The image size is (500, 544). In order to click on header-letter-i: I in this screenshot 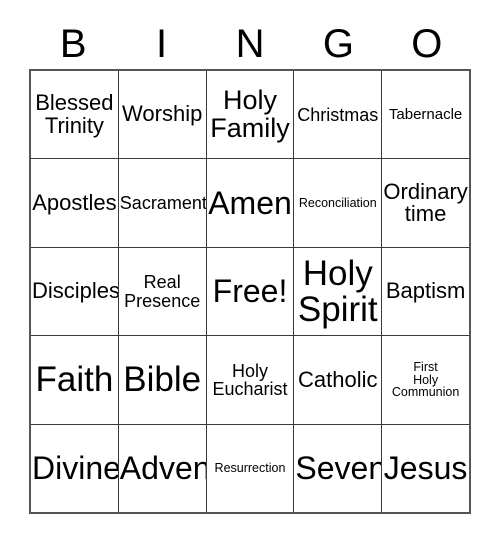, I will do `click(162, 43)`.